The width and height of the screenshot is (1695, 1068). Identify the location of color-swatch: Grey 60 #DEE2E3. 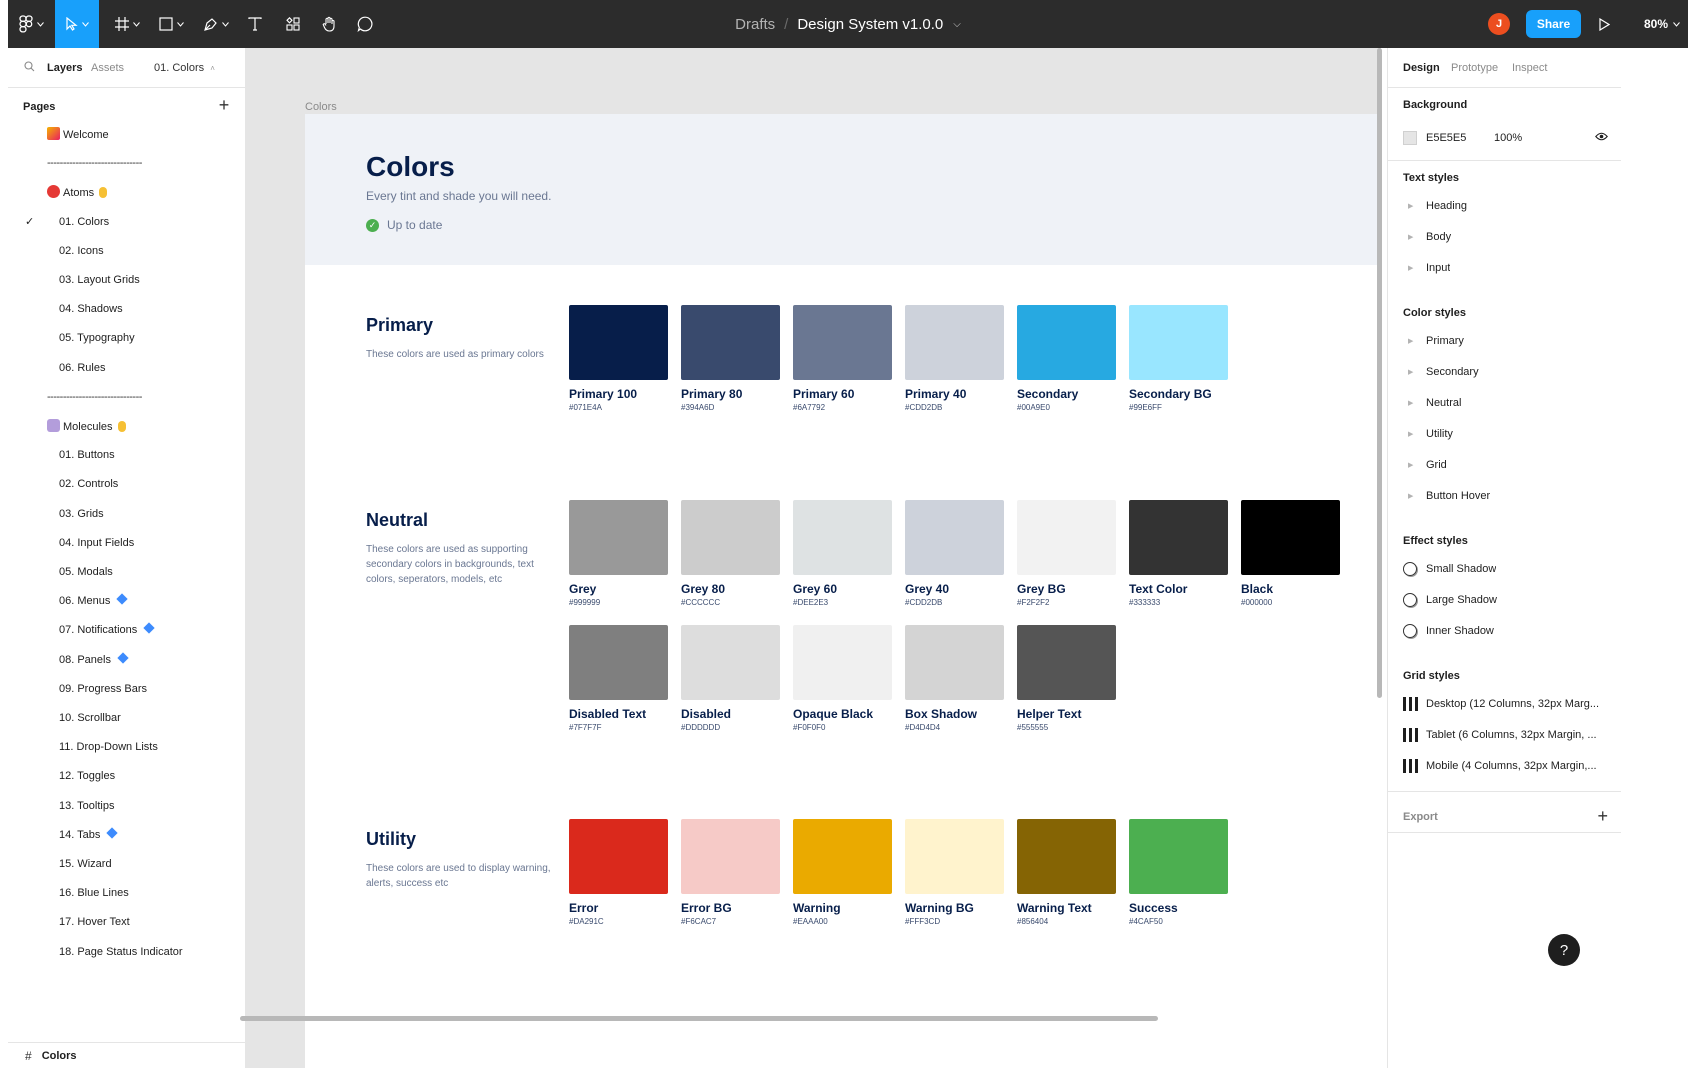
(842, 553).